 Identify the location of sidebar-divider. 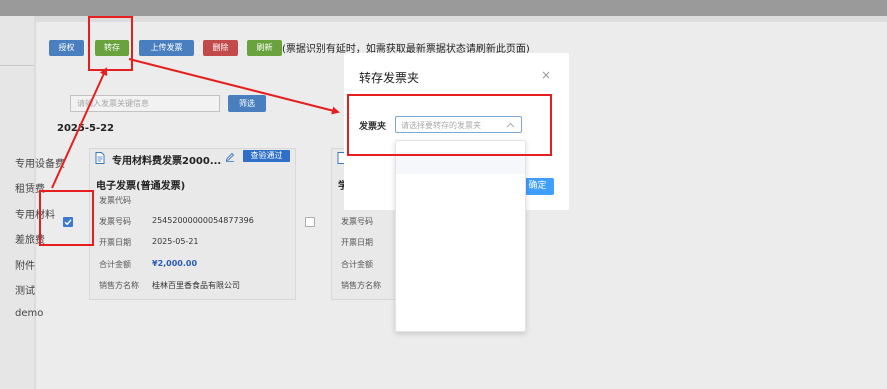
(17, 65).